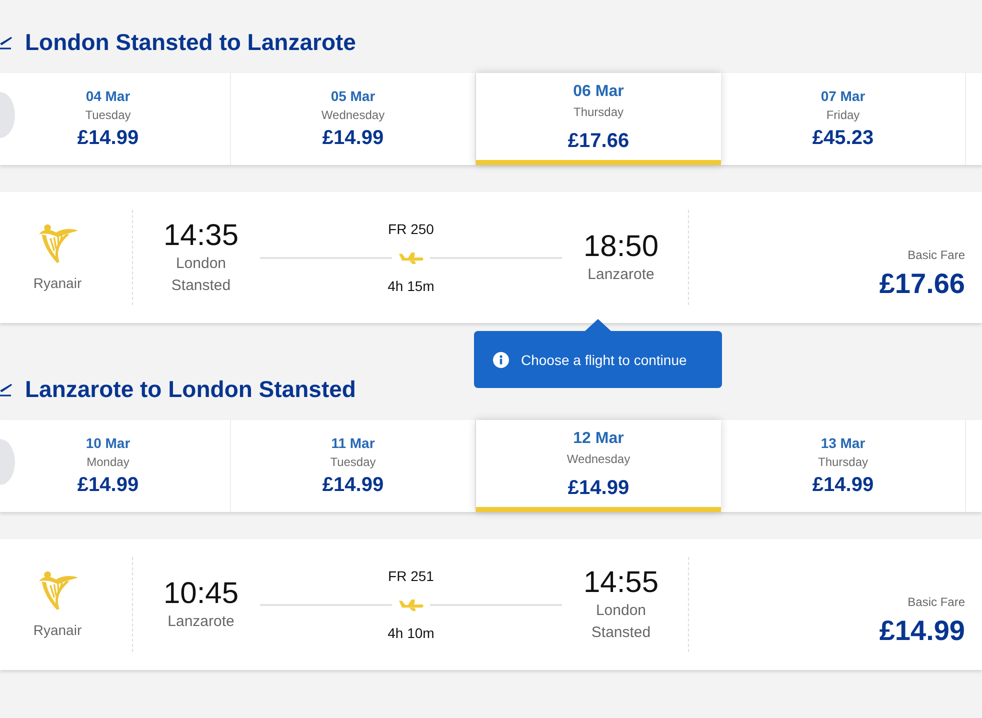 Image resolution: width=982 pixels, height=718 pixels. Describe the element at coordinates (621, 274) in the screenshot. I see `arrival-airport: Lanzarote` at that location.